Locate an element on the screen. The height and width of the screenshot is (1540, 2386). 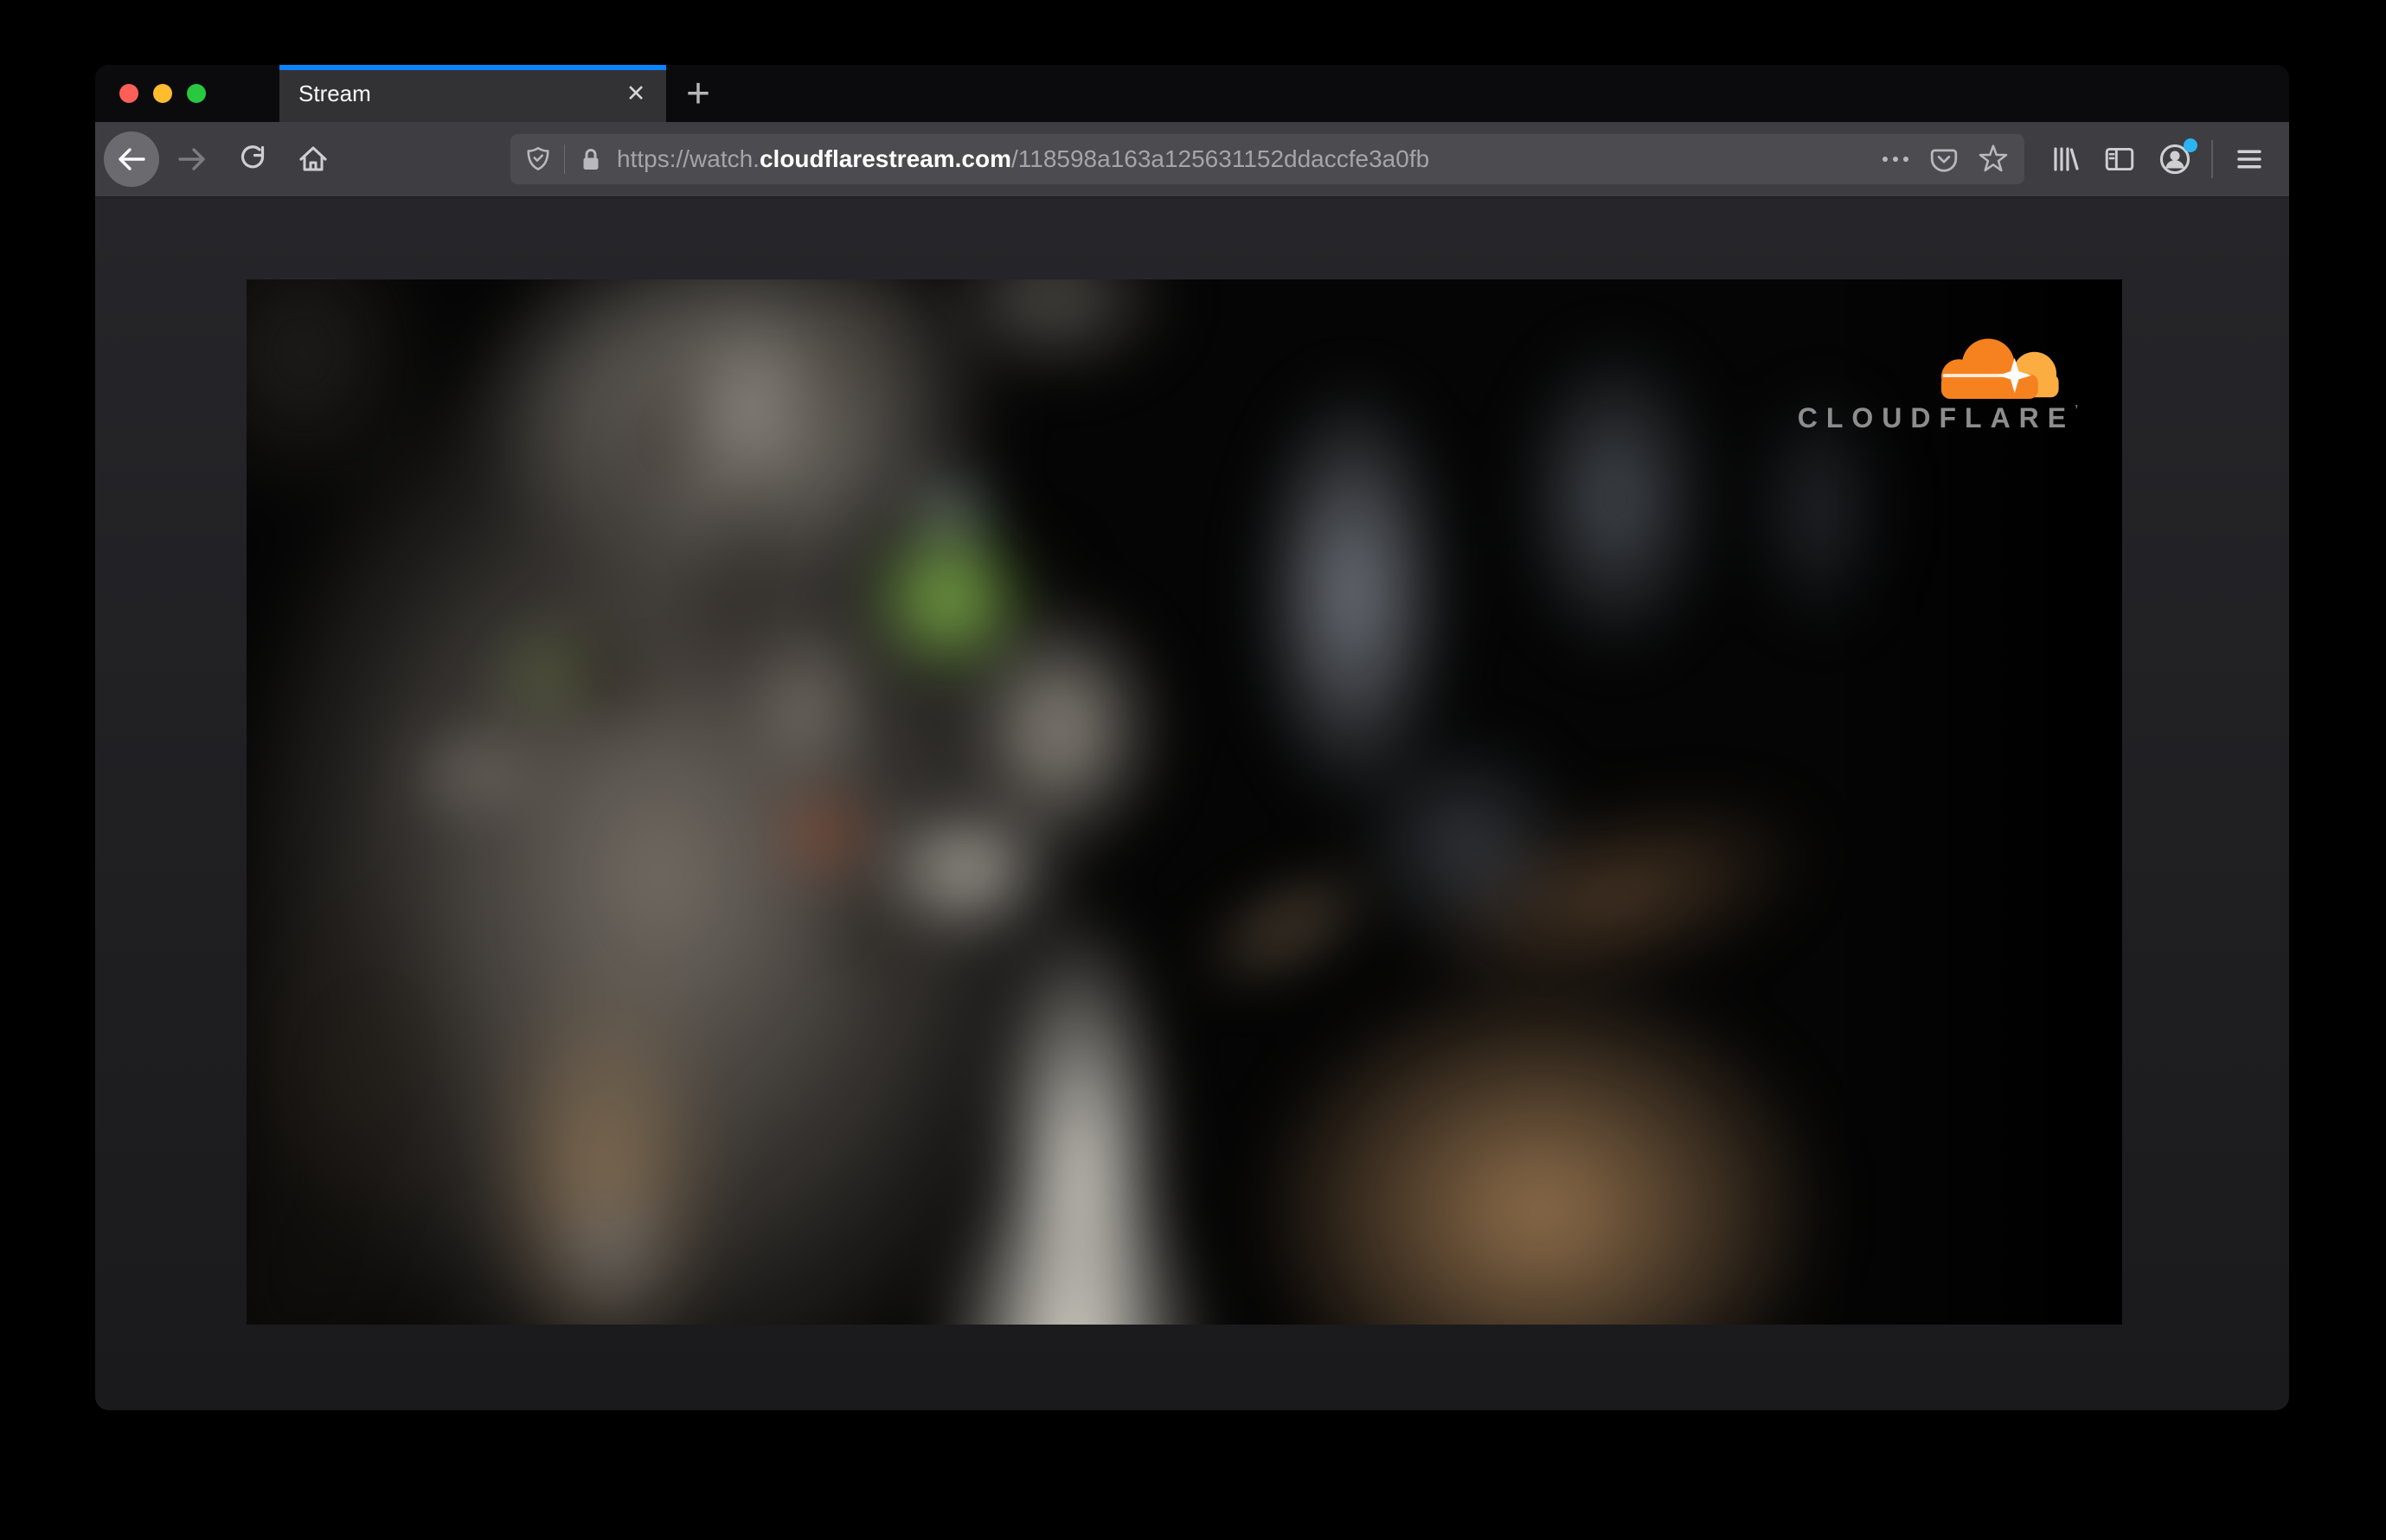
forward-button is located at coordinates (192, 159).